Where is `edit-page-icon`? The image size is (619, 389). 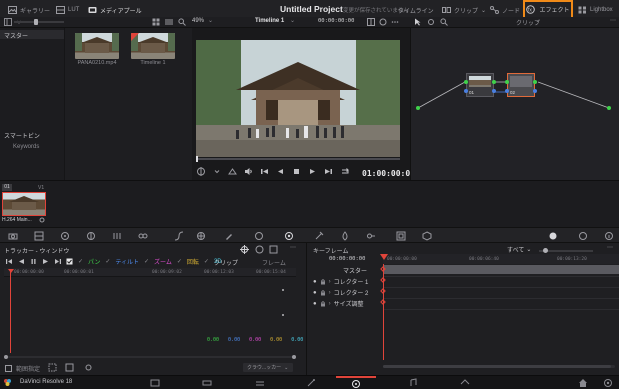
edit-page-icon is located at coordinates (260, 383).